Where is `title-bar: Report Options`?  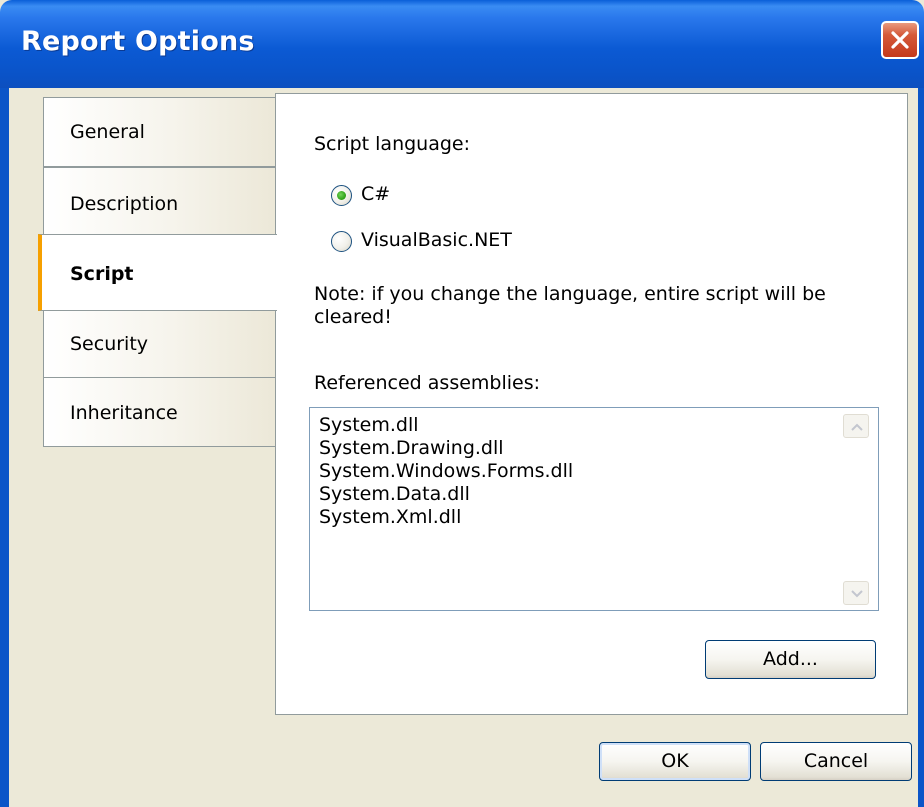
title-bar: Report Options is located at coordinates (462, 44).